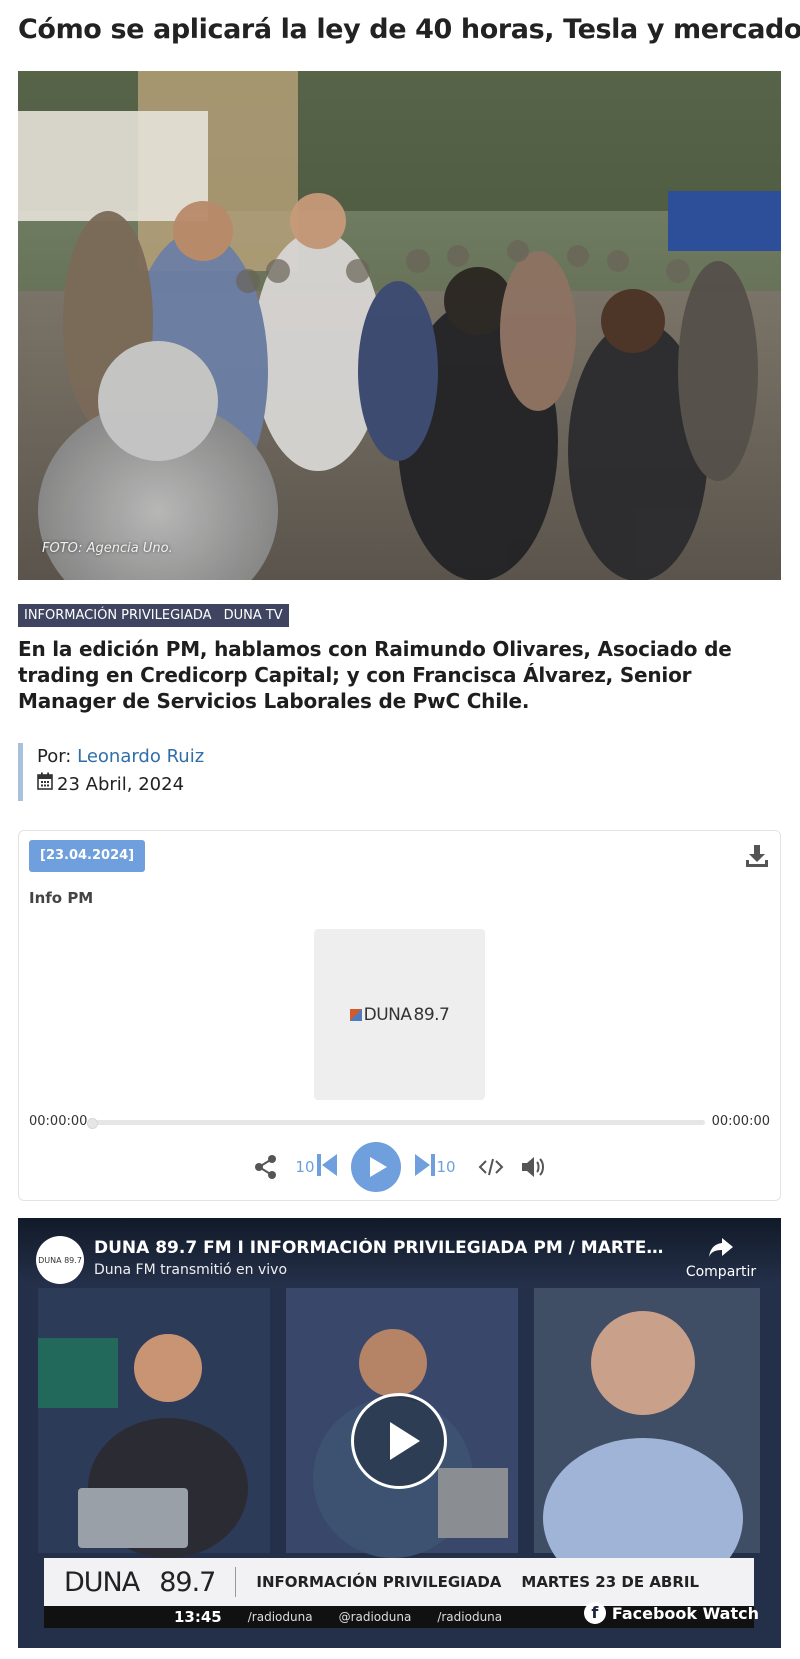 This screenshot has height=1659, width=800. I want to click on lower-program: INFORMACIÓN PRIVILEGIADA, so click(379, 1582).